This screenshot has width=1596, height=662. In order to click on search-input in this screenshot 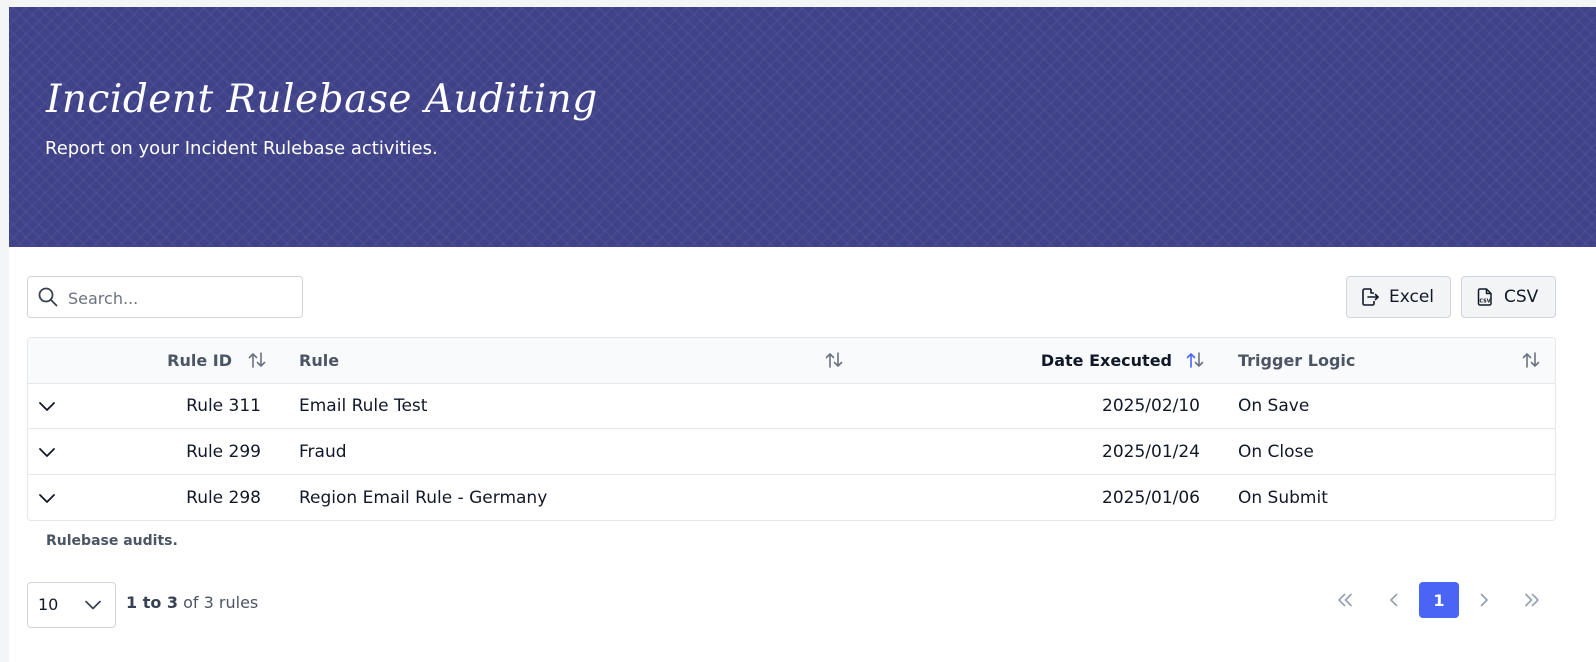, I will do `click(183, 298)`.